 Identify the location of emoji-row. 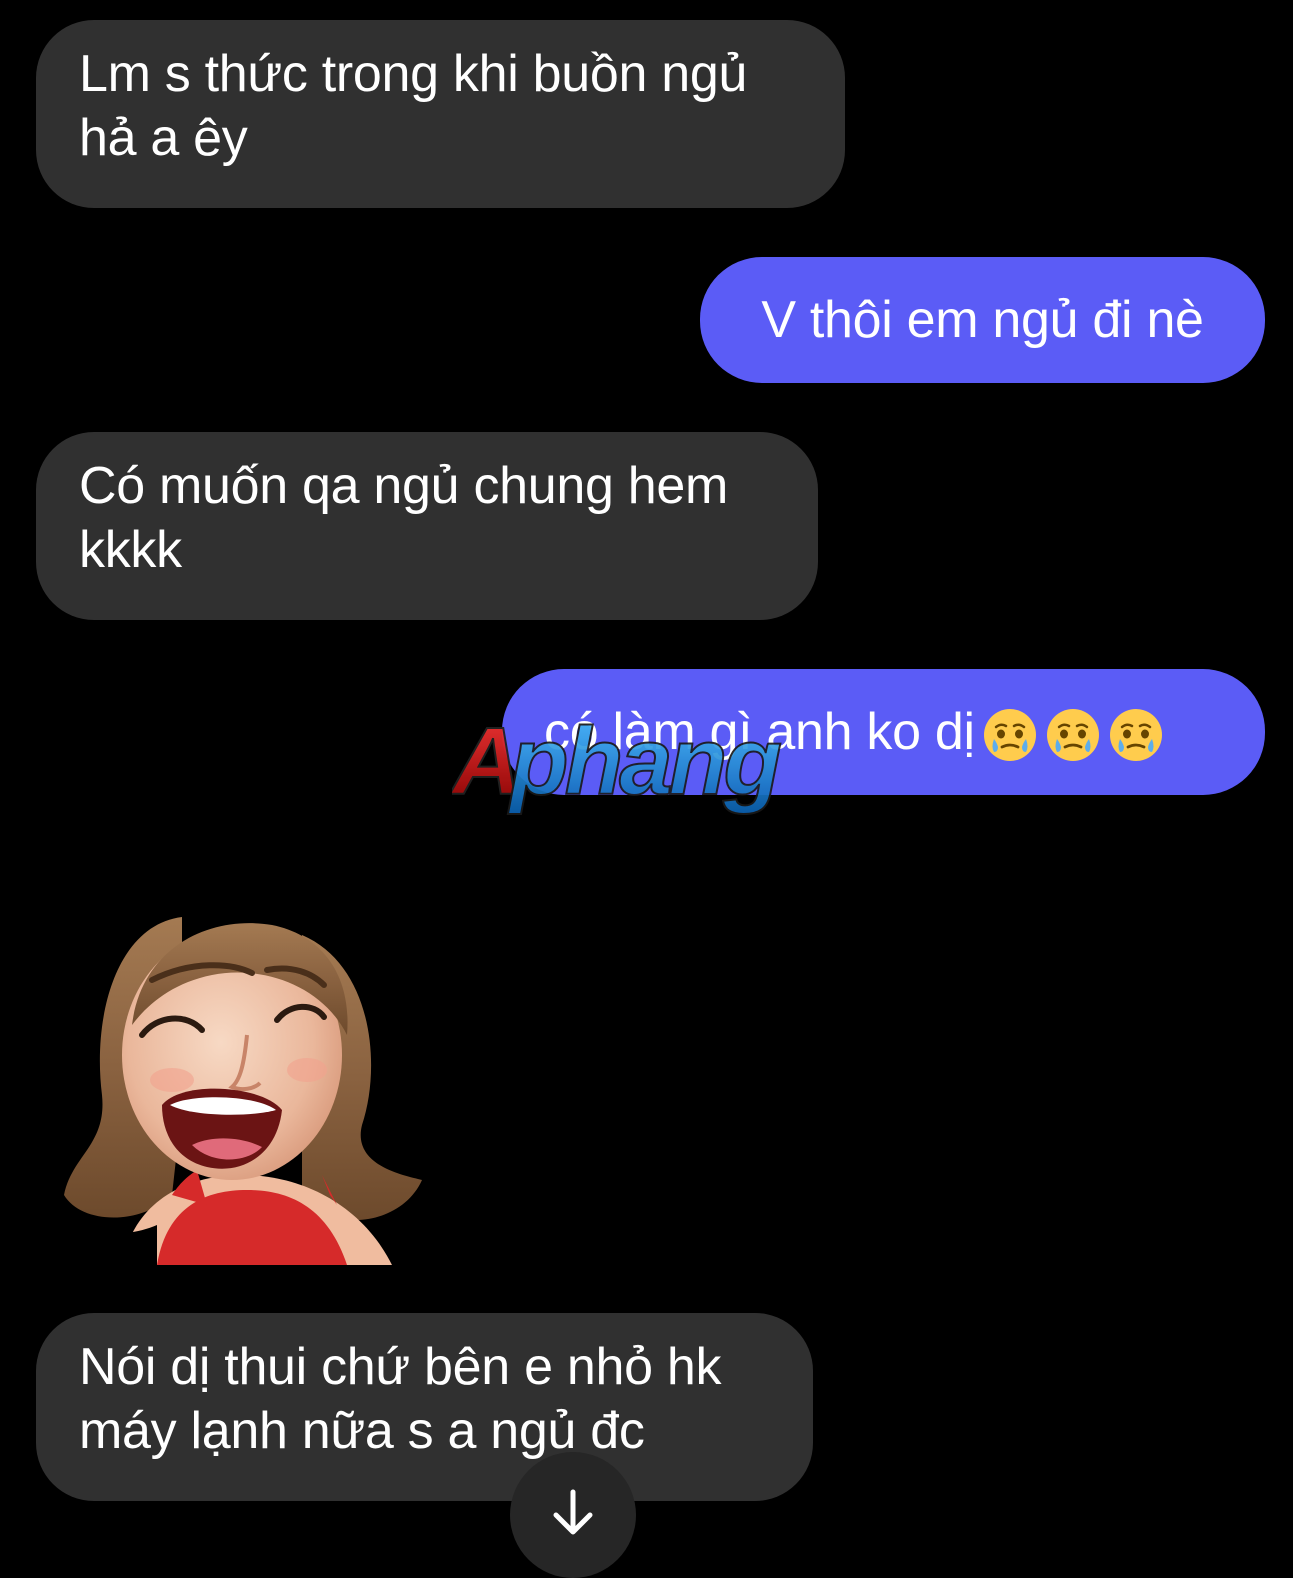
(1069, 732).